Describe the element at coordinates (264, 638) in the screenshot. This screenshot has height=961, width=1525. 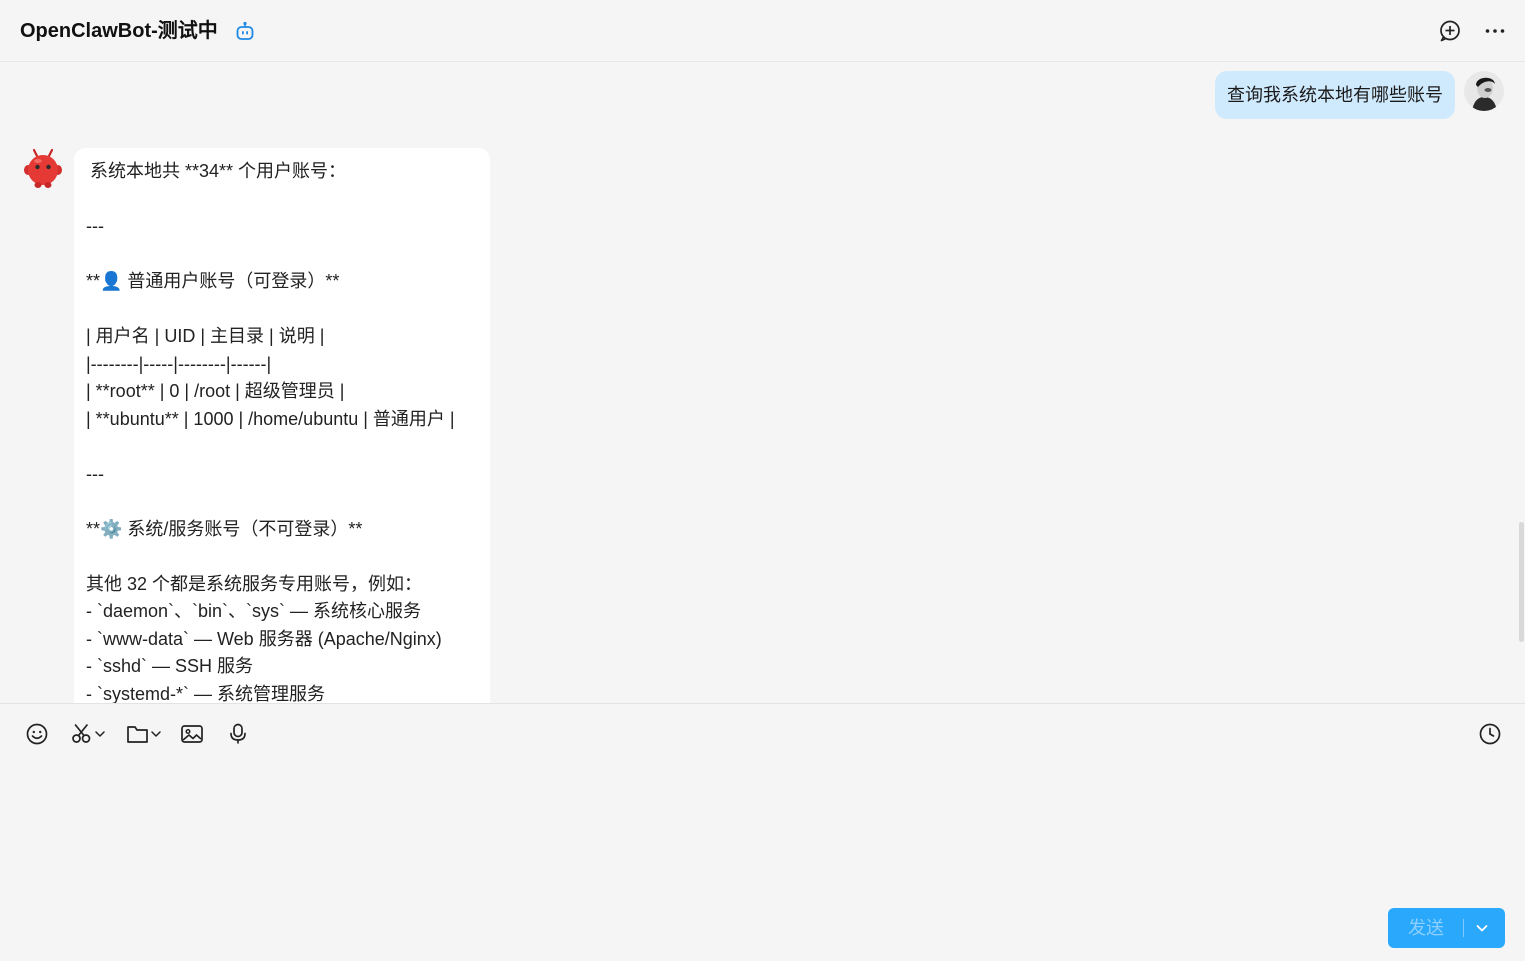
I see `bot-line: - `www-data` — Web 服务器 (Apache/Nginx)` at that location.